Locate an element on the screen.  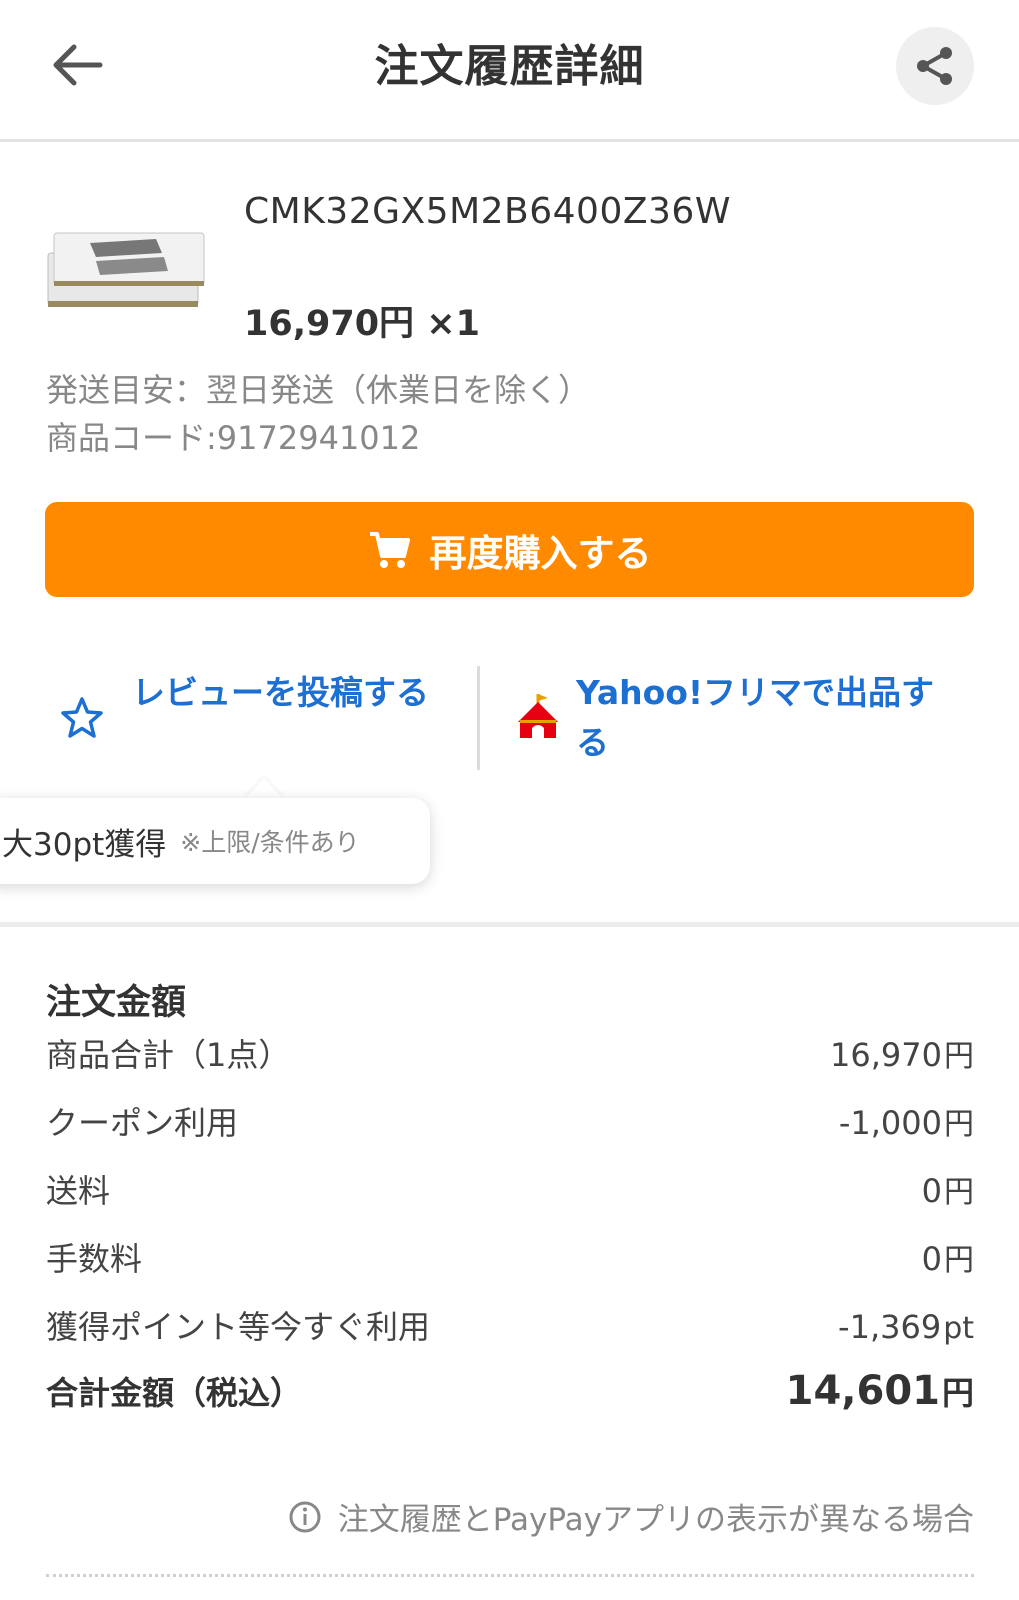
summary-row-shipping: 送料 0円 is located at coordinates (510, 1189).